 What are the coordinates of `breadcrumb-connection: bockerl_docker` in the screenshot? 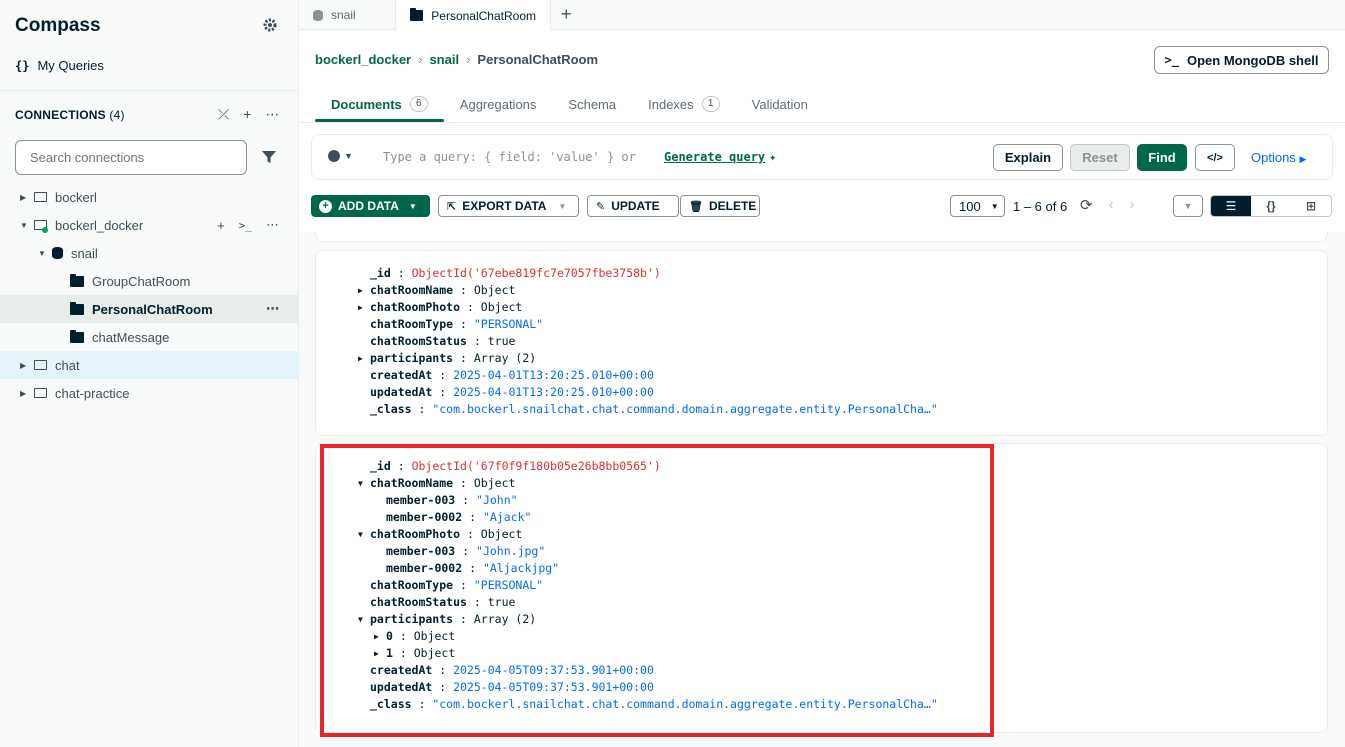 It's located at (363, 59).